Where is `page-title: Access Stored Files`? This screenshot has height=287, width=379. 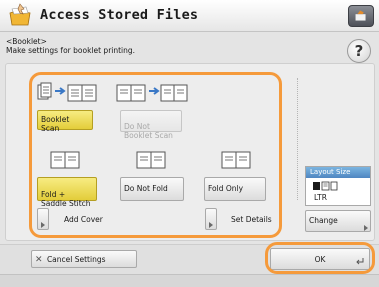 page-title: Access Stored Files is located at coordinates (119, 15).